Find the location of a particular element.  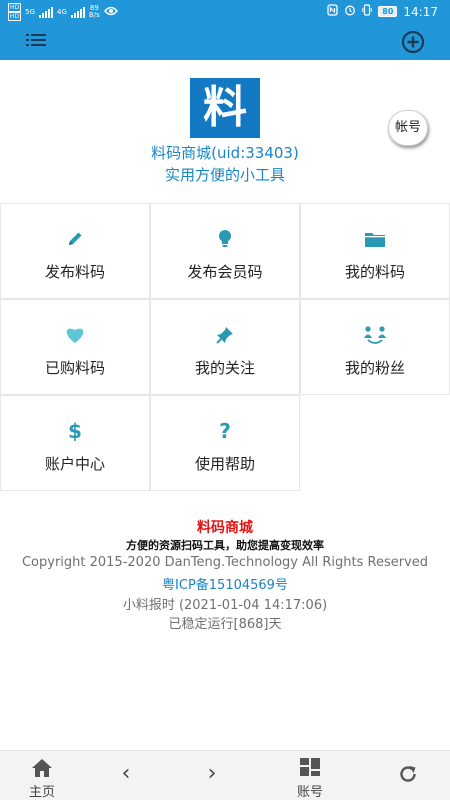

refresh-icon is located at coordinates (408, 774).